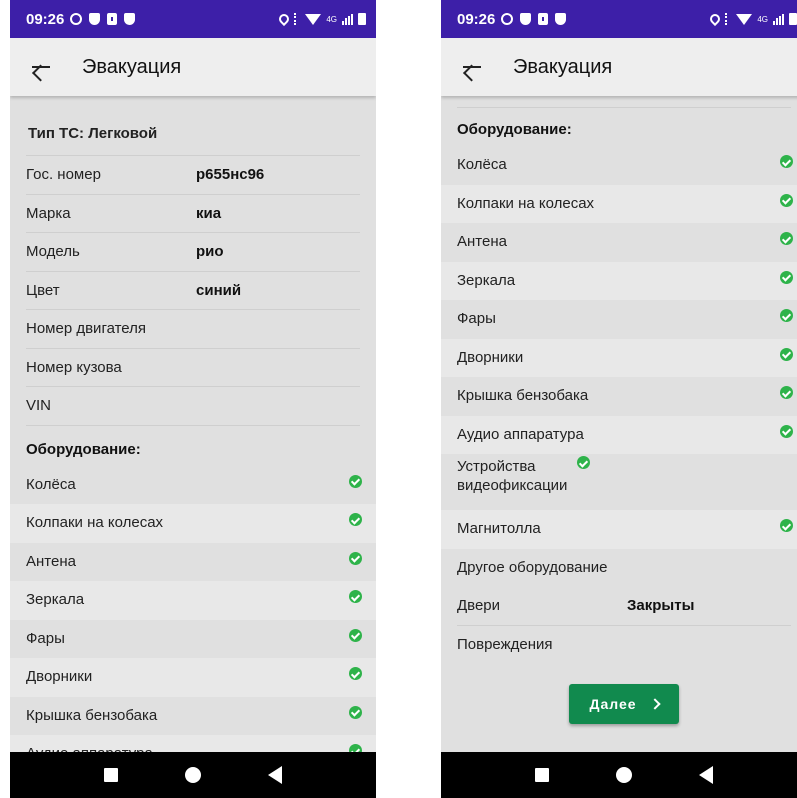 The image size is (797, 798). Describe the element at coordinates (63, 175) in the screenshot. I see `field-label: Гос. номер` at that location.